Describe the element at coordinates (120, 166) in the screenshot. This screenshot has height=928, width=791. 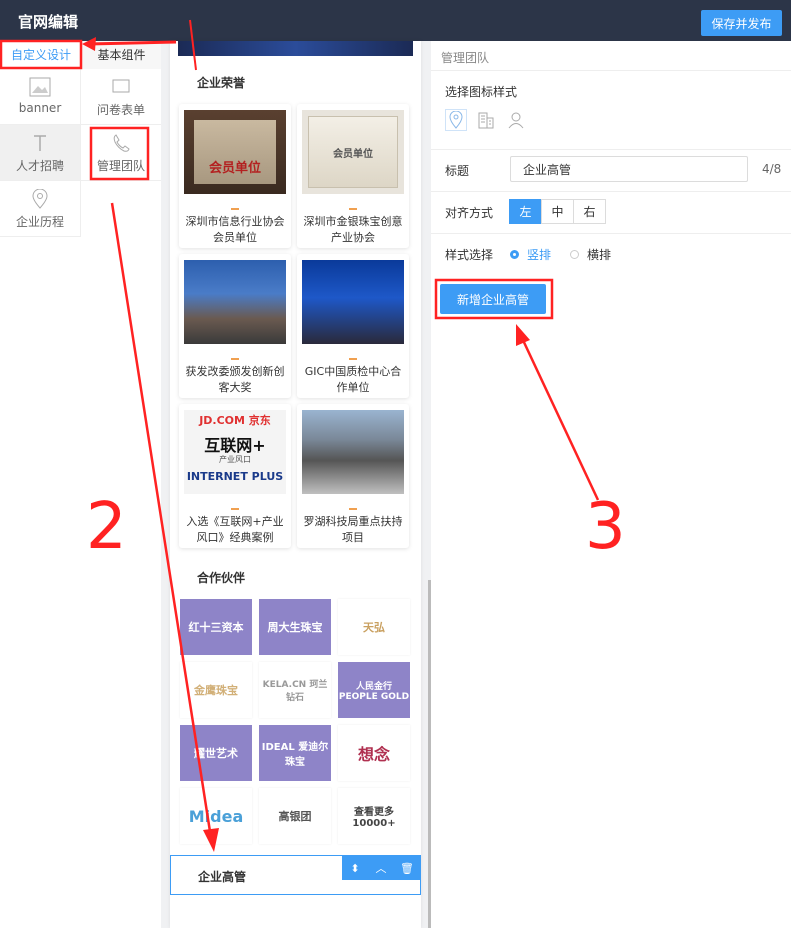
I see `component-label: 管理团队` at that location.